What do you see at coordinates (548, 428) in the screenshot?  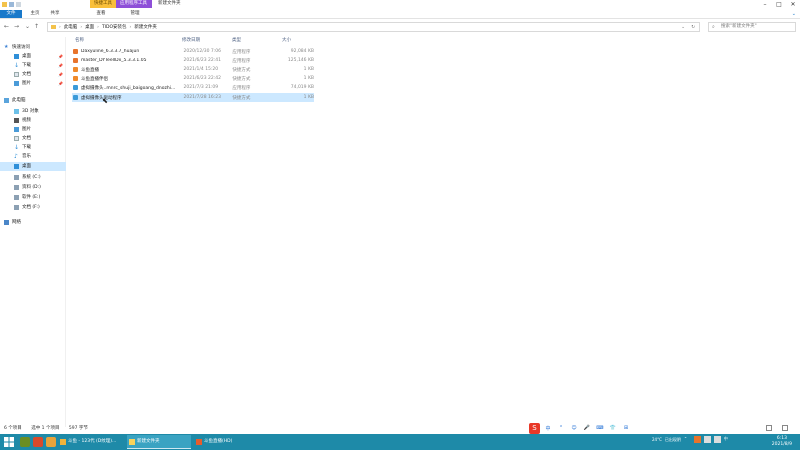 I see `ime-language-toggle: 中` at bounding box center [548, 428].